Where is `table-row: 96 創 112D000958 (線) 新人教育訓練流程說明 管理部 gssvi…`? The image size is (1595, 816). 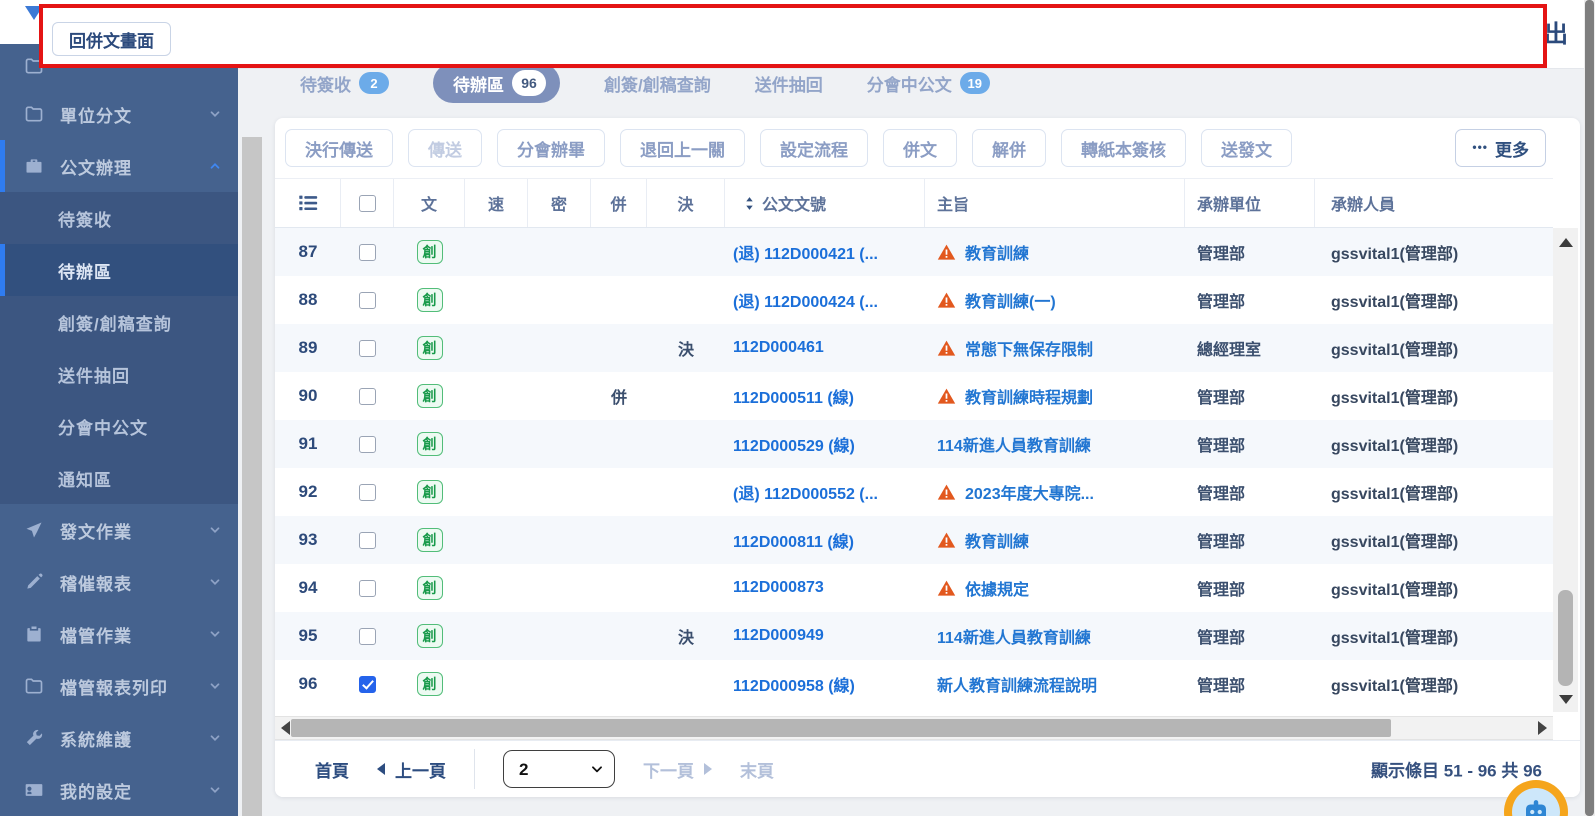 table-row: 96 創 112D000958 (線) 新人教育訓練流程說明 管理部 gssvi… is located at coordinates (914, 684).